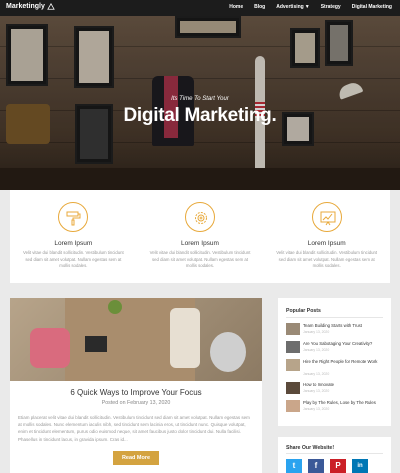  Describe the element at coordinates (372, 7) in the screenshot. I see `nav-item-digital-marketing: Digital Marketing` at that location.